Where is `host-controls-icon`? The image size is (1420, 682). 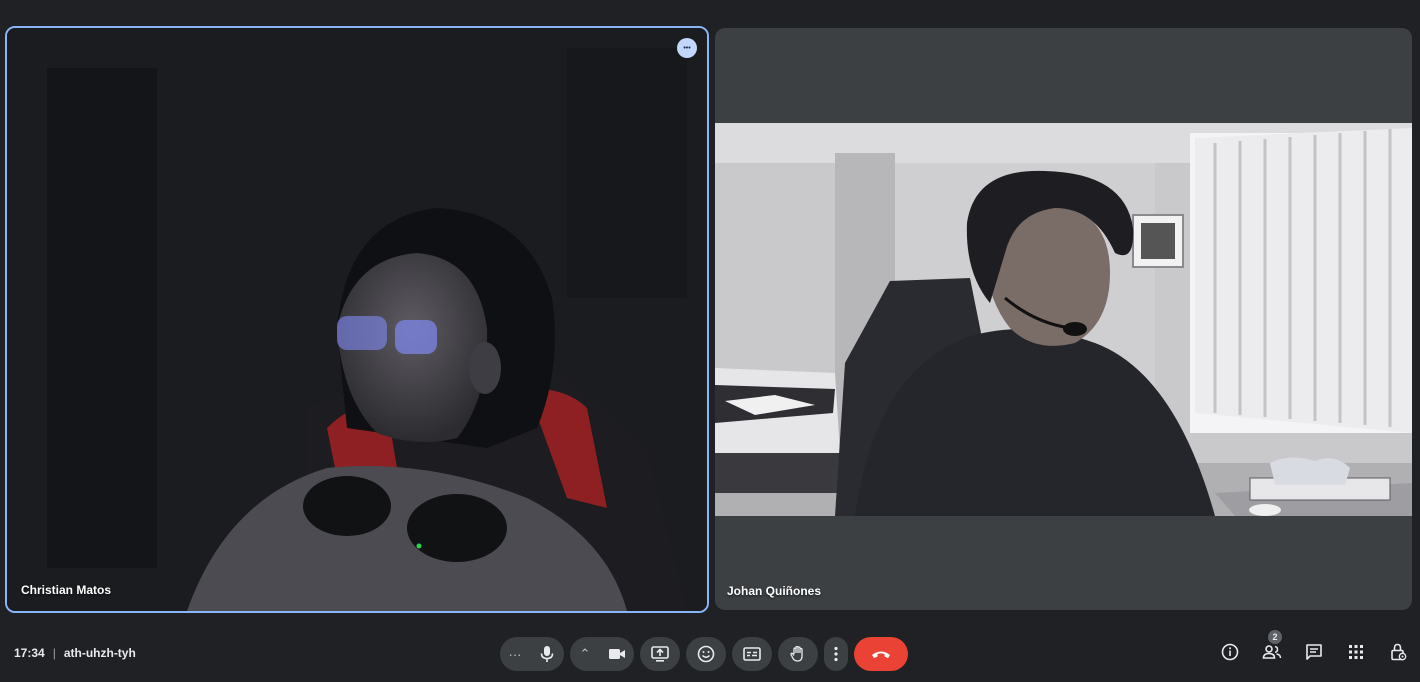
host-controls-icon is located at coordinates (1399, 652).